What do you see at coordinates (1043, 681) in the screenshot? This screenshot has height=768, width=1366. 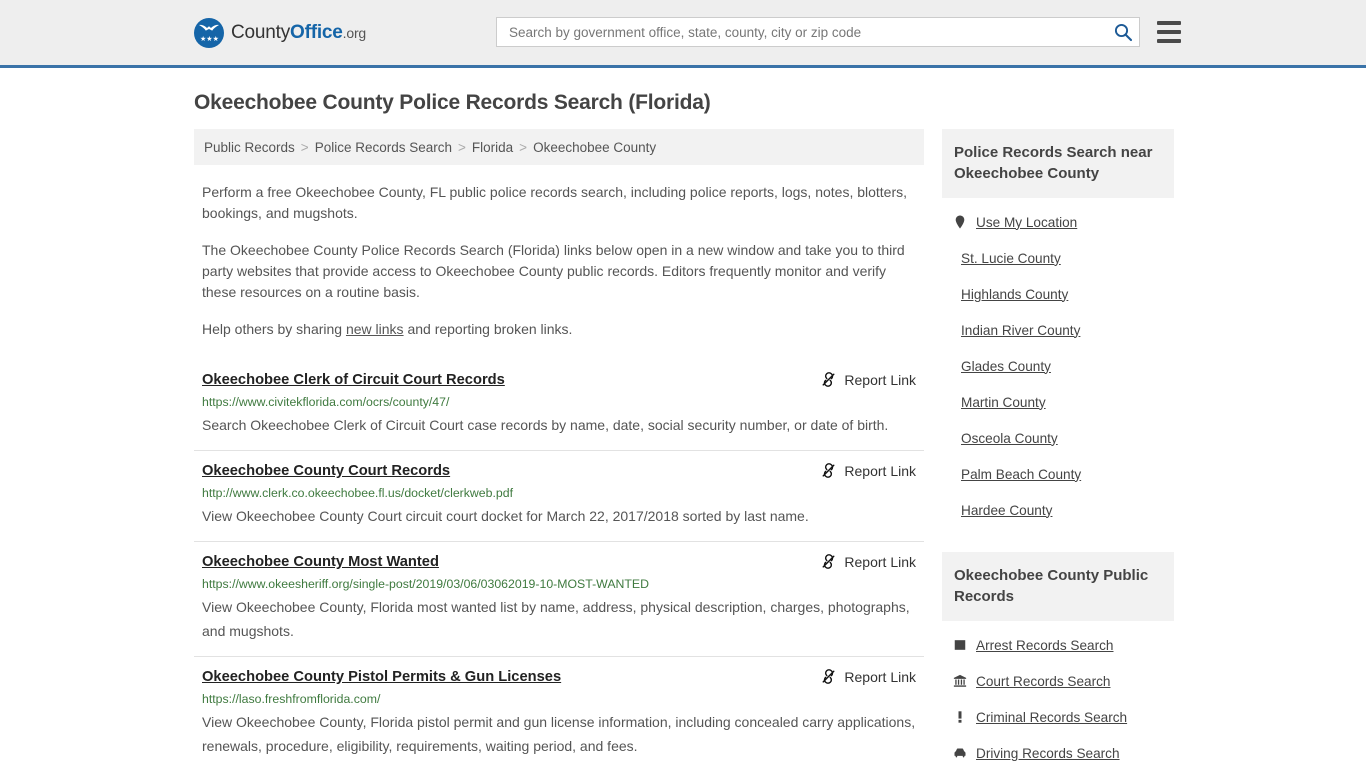 I see `sidebar-item-label: Court Records Search` at bounding box center [1043, 681].